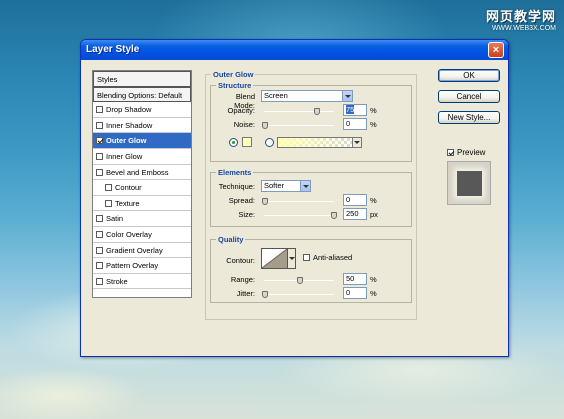 The image size is (564, 419). I want to click on style-item-satin: Satin, so click(142, 219).